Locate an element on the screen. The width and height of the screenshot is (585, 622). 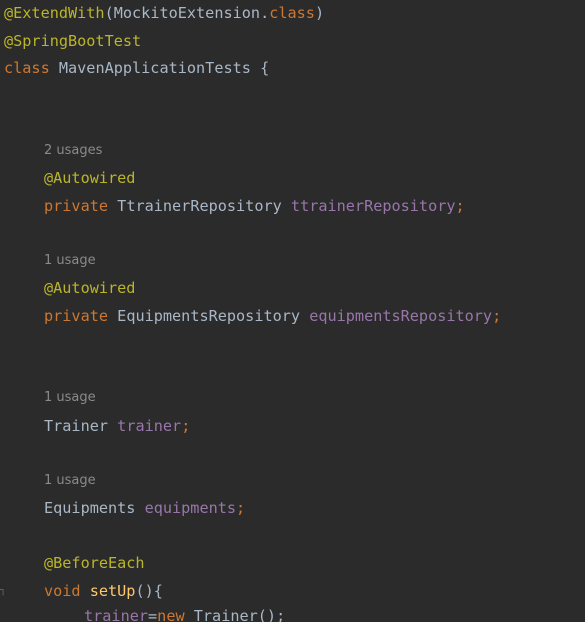
annotation-token: @BeforeEach is located at coordinates (94, 563).